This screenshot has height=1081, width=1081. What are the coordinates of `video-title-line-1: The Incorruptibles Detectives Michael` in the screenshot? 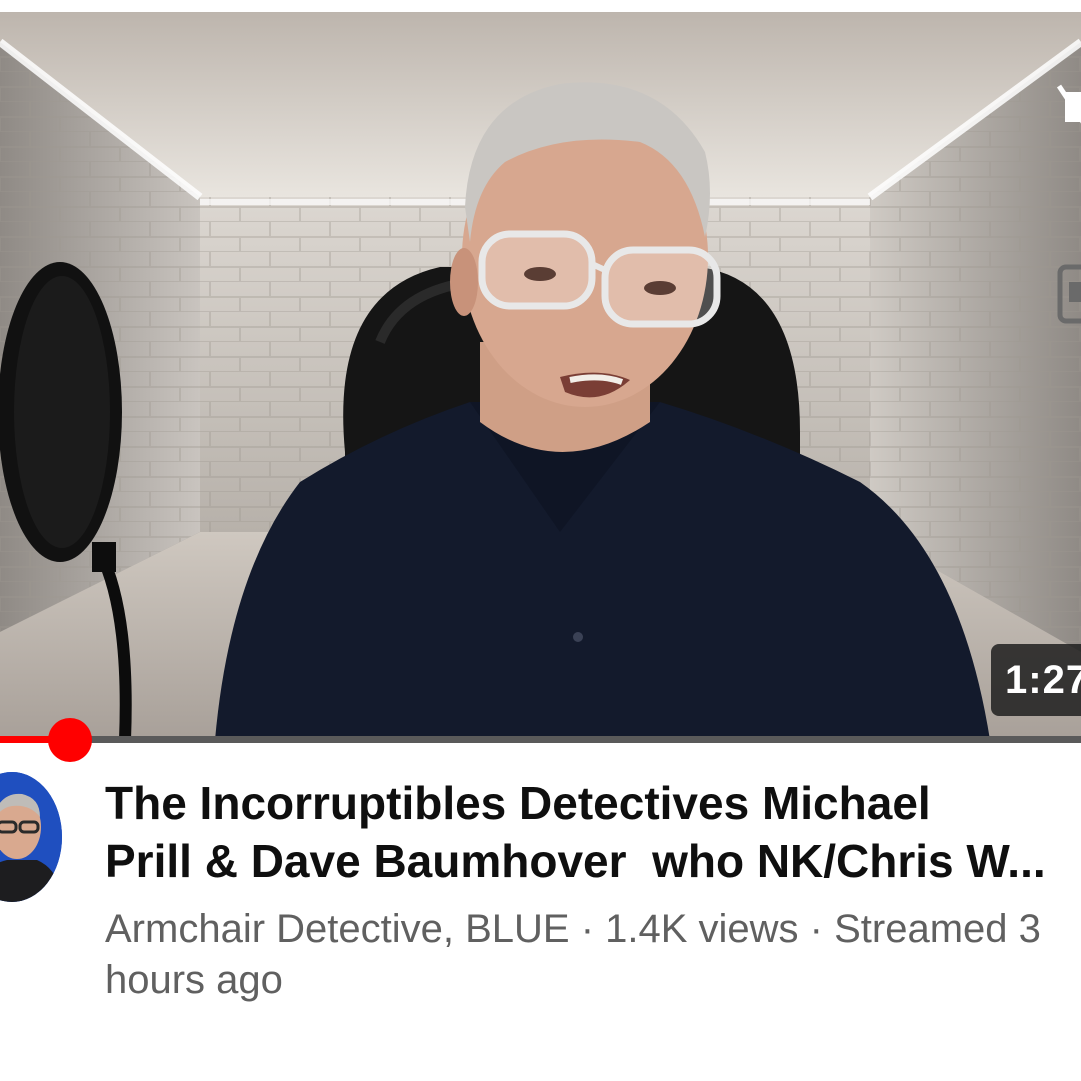 It's located at (518, 803).